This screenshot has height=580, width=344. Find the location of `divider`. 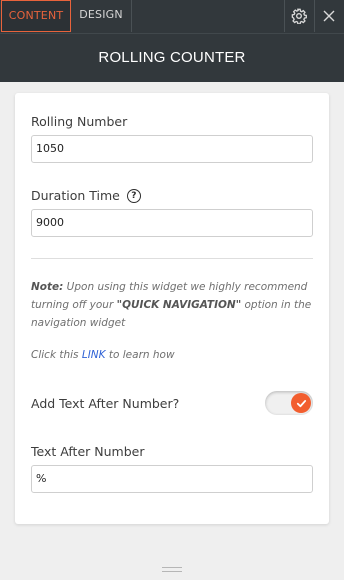

divider is located at coordinates (172, 258).